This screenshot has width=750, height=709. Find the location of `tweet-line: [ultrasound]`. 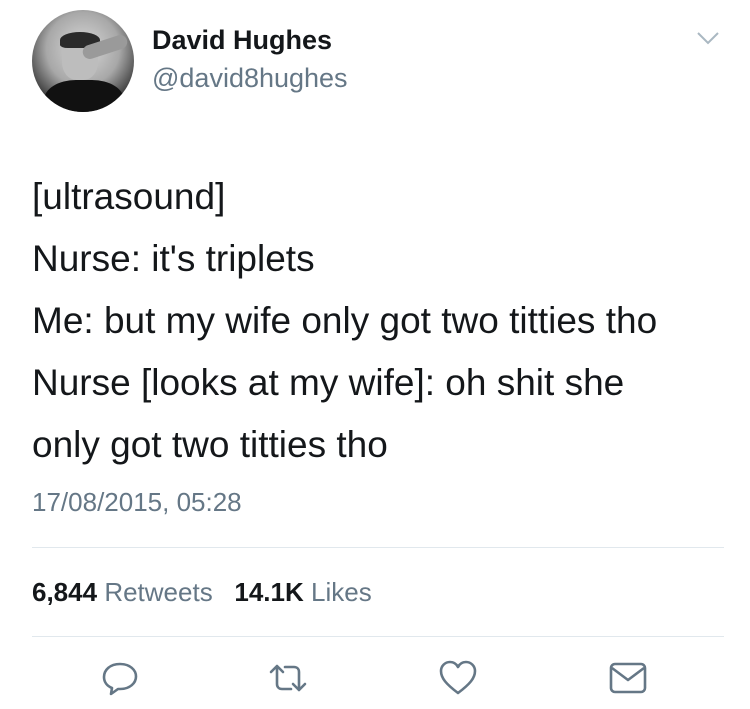

tweet-line: [ultrasound] is located at coordinates (129, 196).